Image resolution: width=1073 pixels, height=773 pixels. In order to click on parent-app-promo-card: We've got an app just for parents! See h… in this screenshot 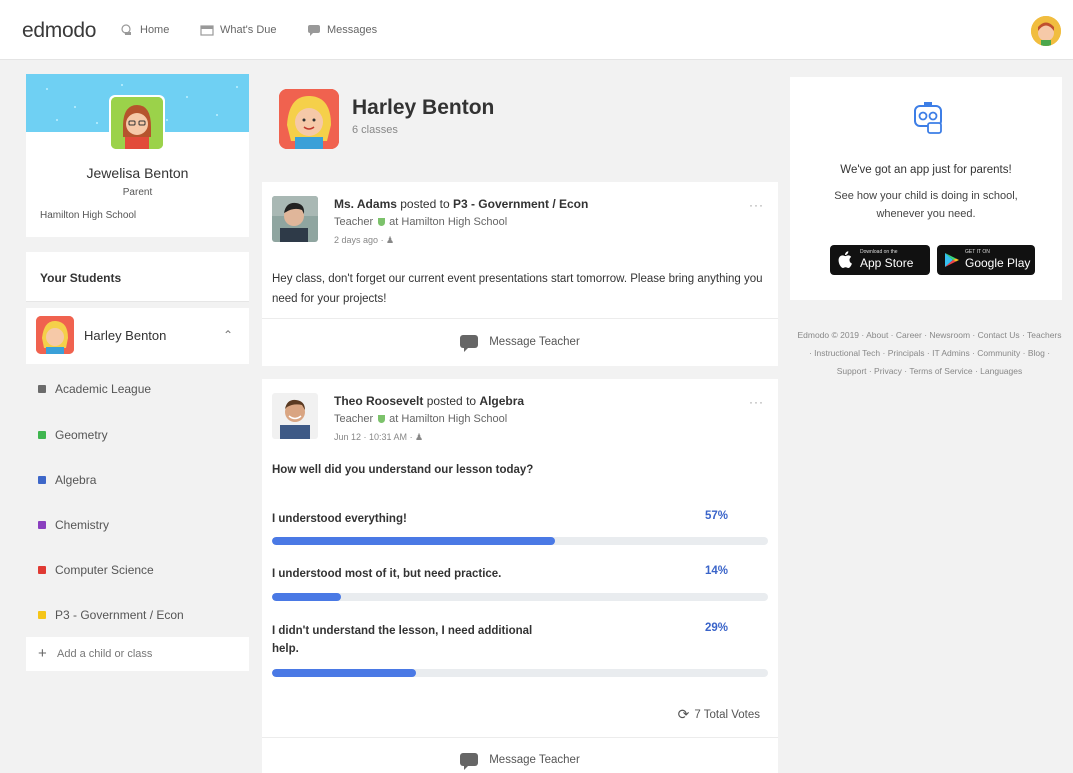, I will do `click(926, 188)`.